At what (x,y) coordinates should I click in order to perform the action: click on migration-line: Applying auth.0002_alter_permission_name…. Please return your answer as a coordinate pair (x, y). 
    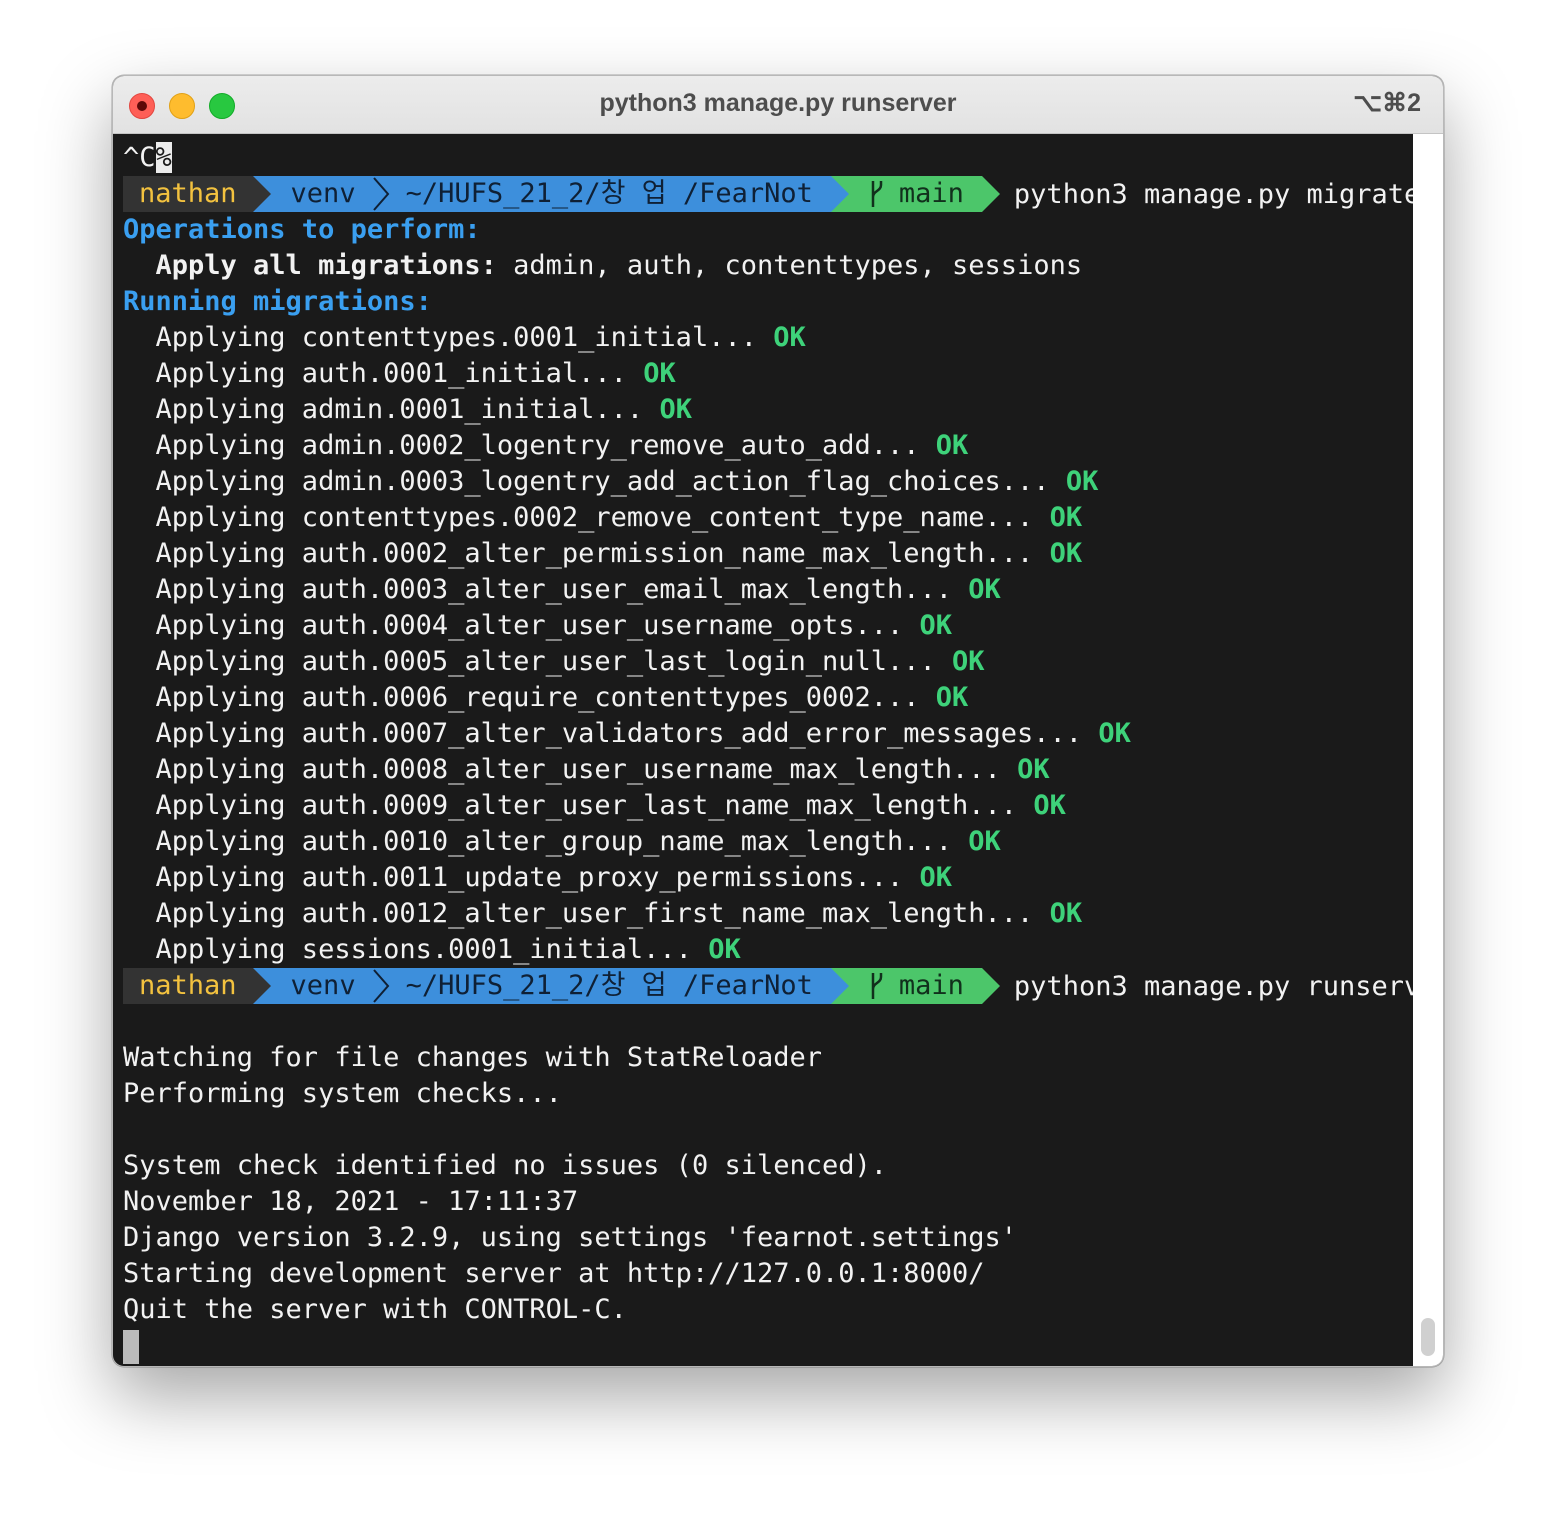
    Looking at the image, I should click on (768, 554).